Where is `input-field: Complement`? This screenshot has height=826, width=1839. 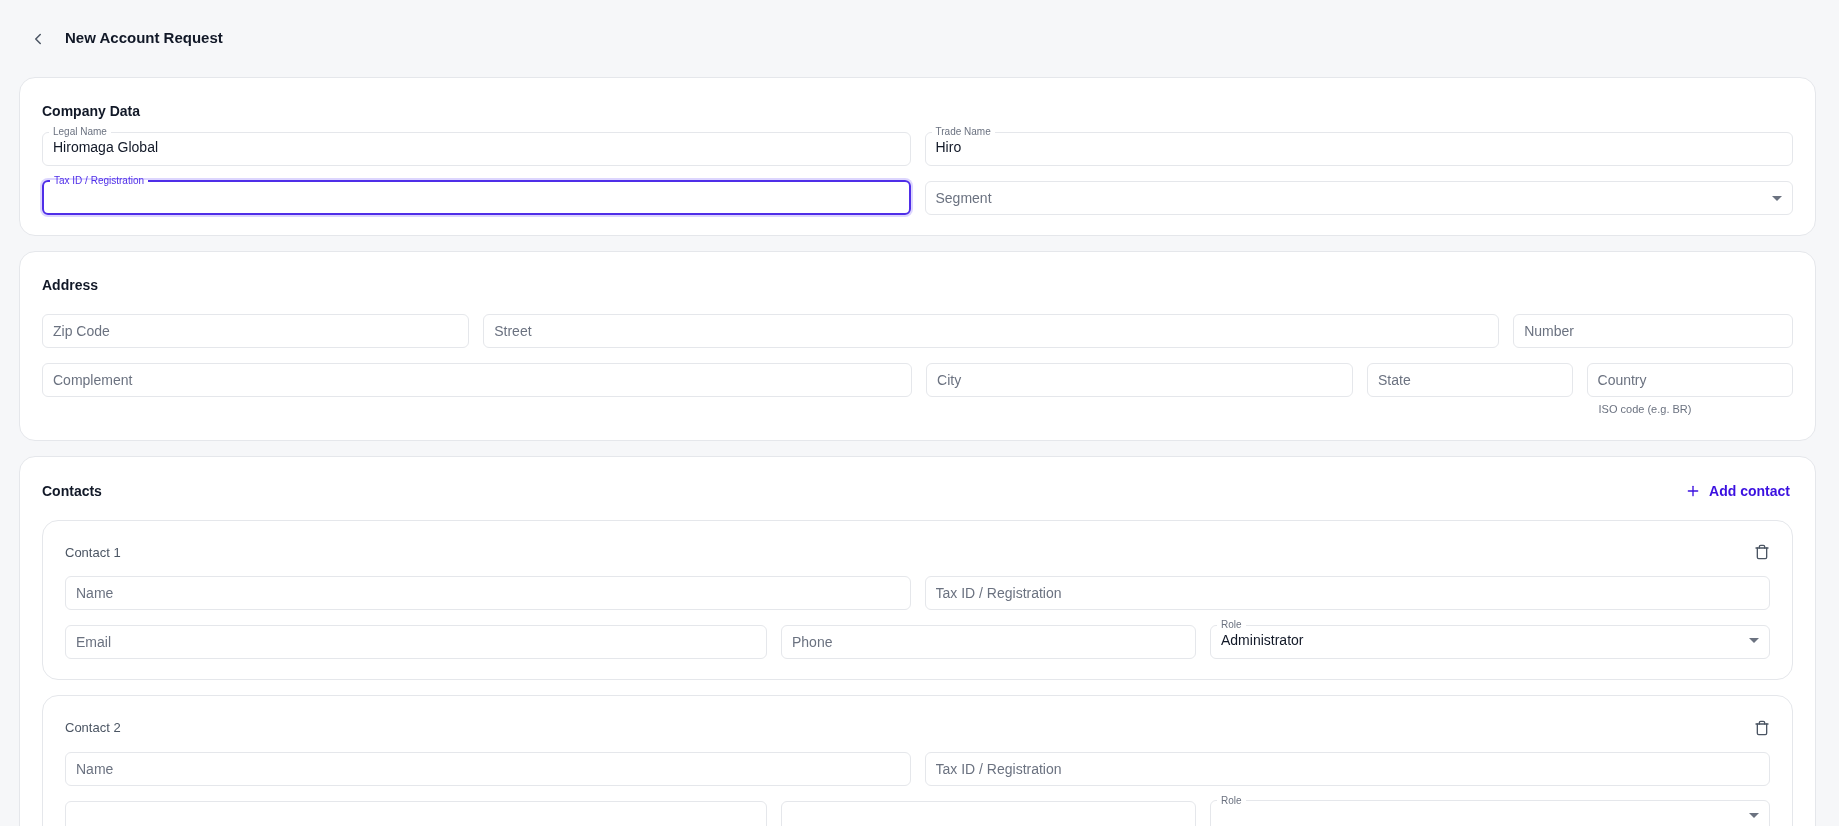
input-field: Complement is located at coordinates (477, 380).